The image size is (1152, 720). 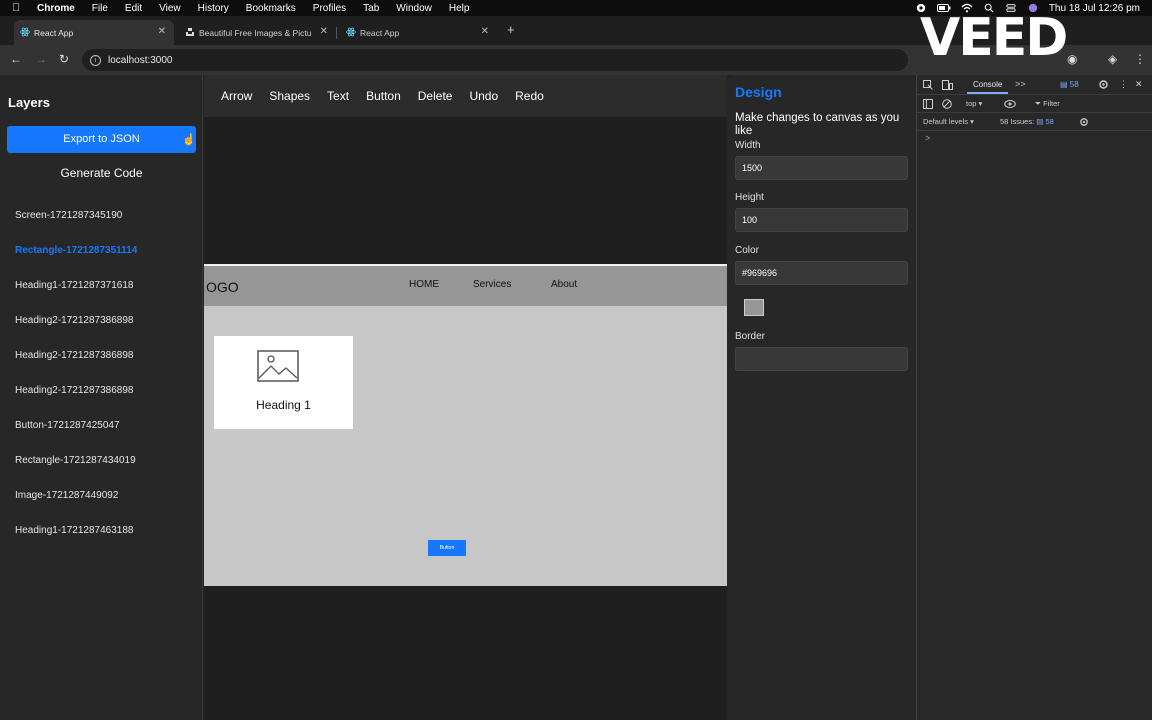 I want to click on browser-tab-react-app: React App ✕, so click(x=418, y=32).